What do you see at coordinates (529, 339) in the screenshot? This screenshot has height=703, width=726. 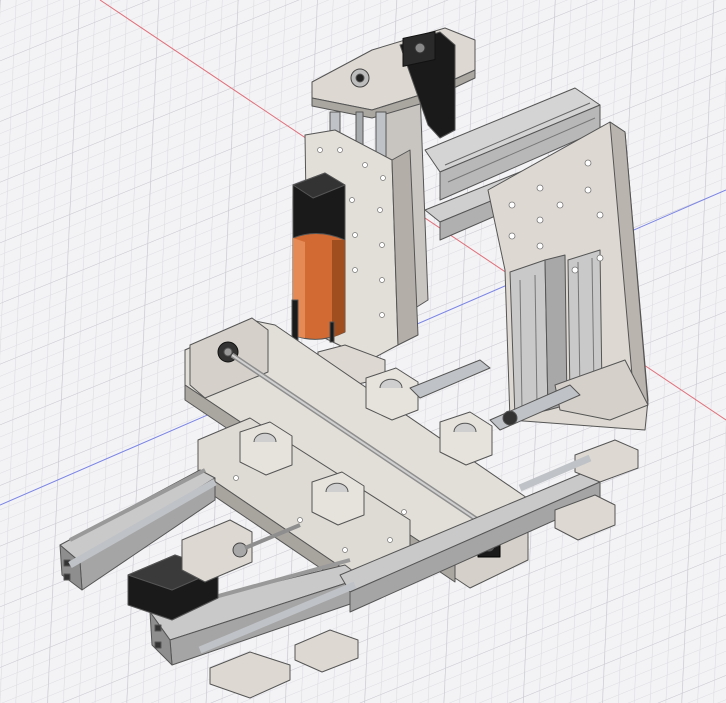 I see `column-extrusion-left` at bounding box center [529, 339].